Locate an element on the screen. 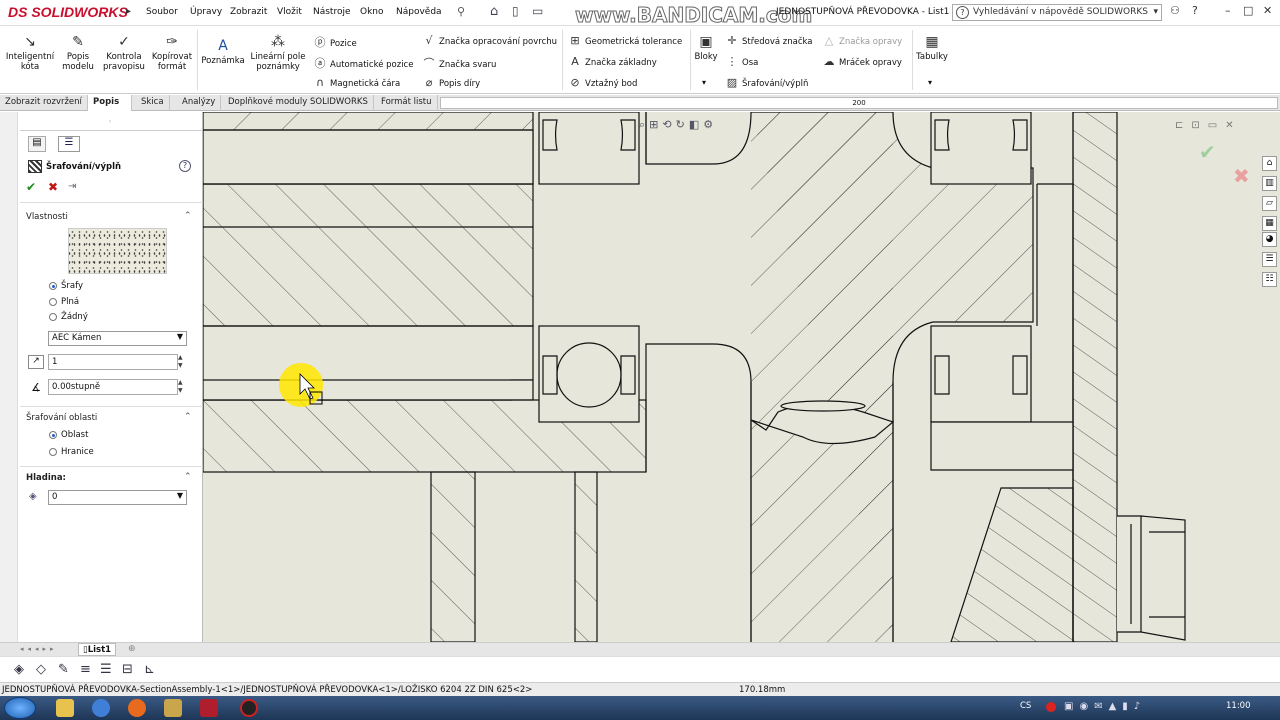 Image resolution: width=1280 pixels, height=720 pixels. volume-icon: ♪ is located at coordinates (1140, 706).